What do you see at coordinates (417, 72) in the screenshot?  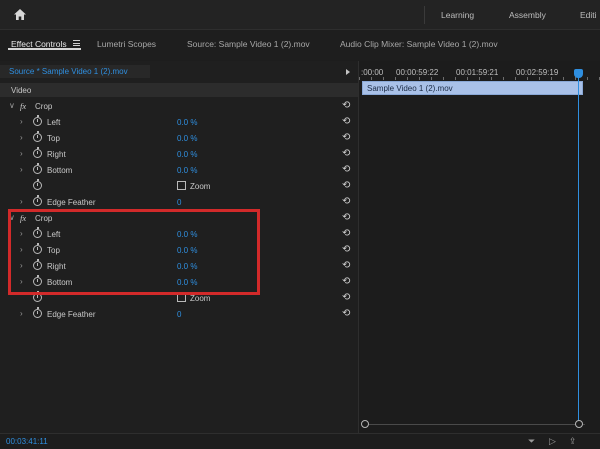 I see `ruler-label: 00:00:59:22` at bounding box center [417, 72].